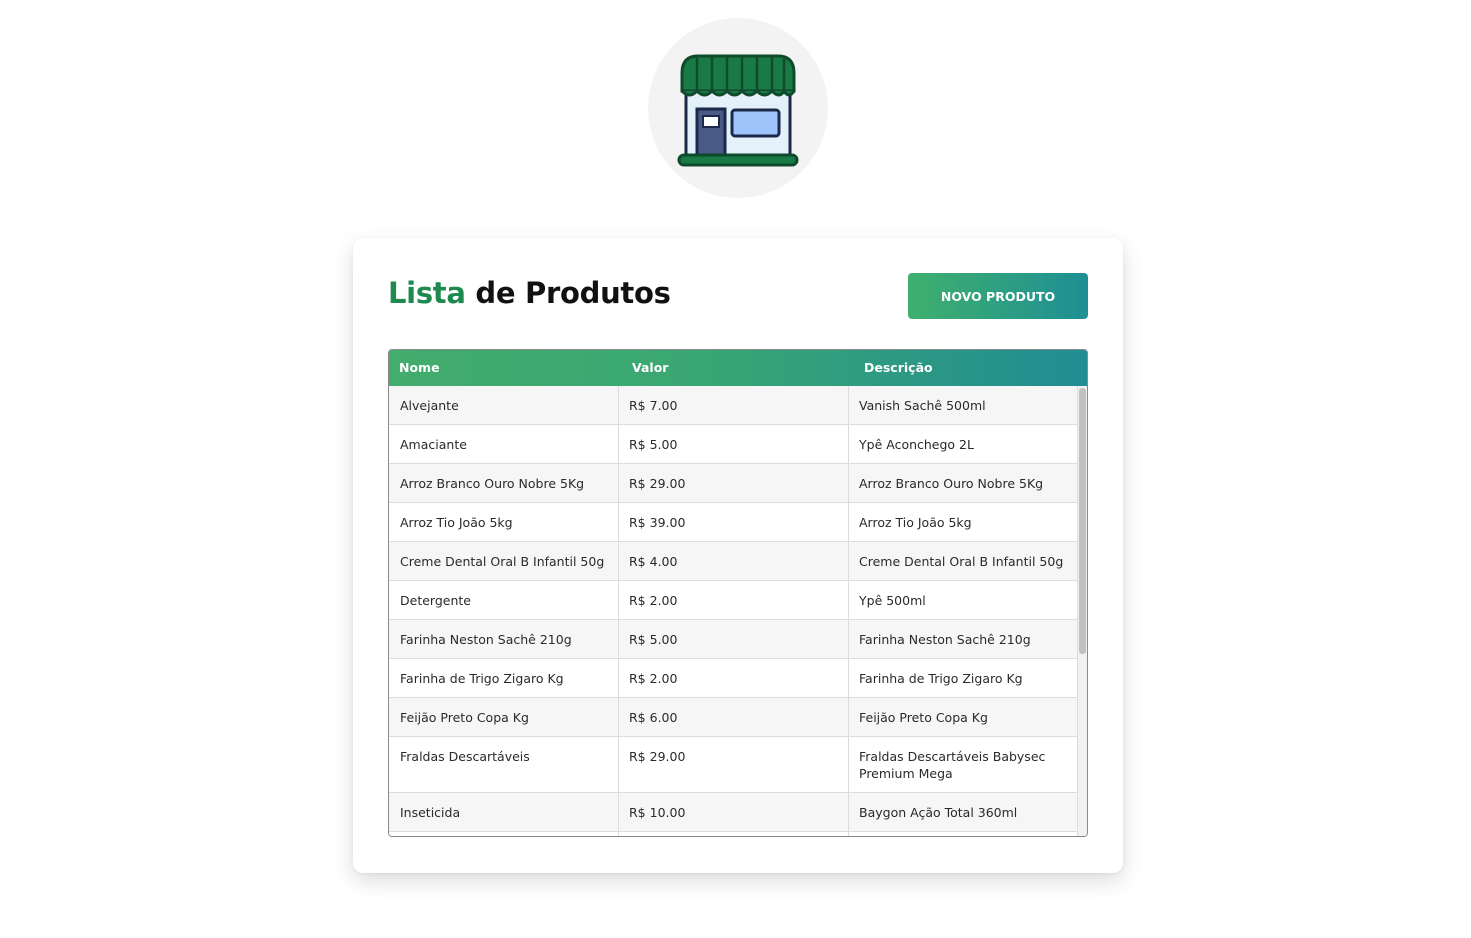 The height and width of the screenshot is (938, 1471). Describe the element at coordinates (419, 368) in the screenshot. I see `column-header-nome: Nome` at that location.